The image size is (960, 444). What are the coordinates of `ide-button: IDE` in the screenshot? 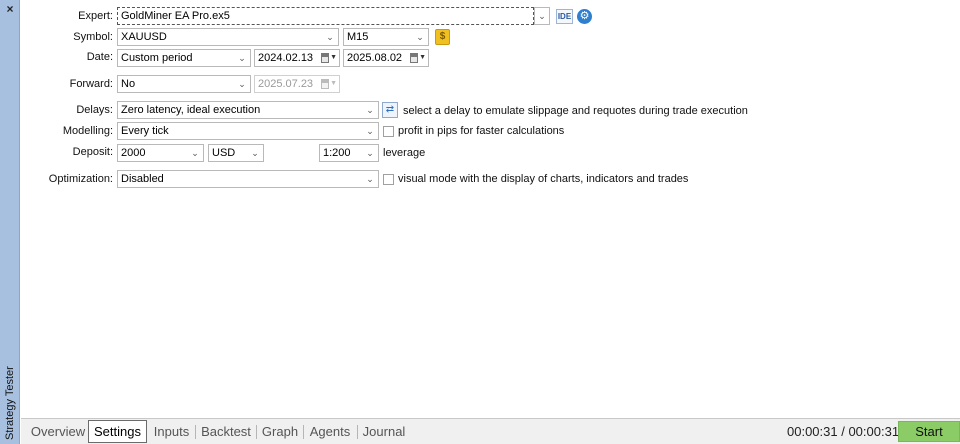 It's located at (564, 16).